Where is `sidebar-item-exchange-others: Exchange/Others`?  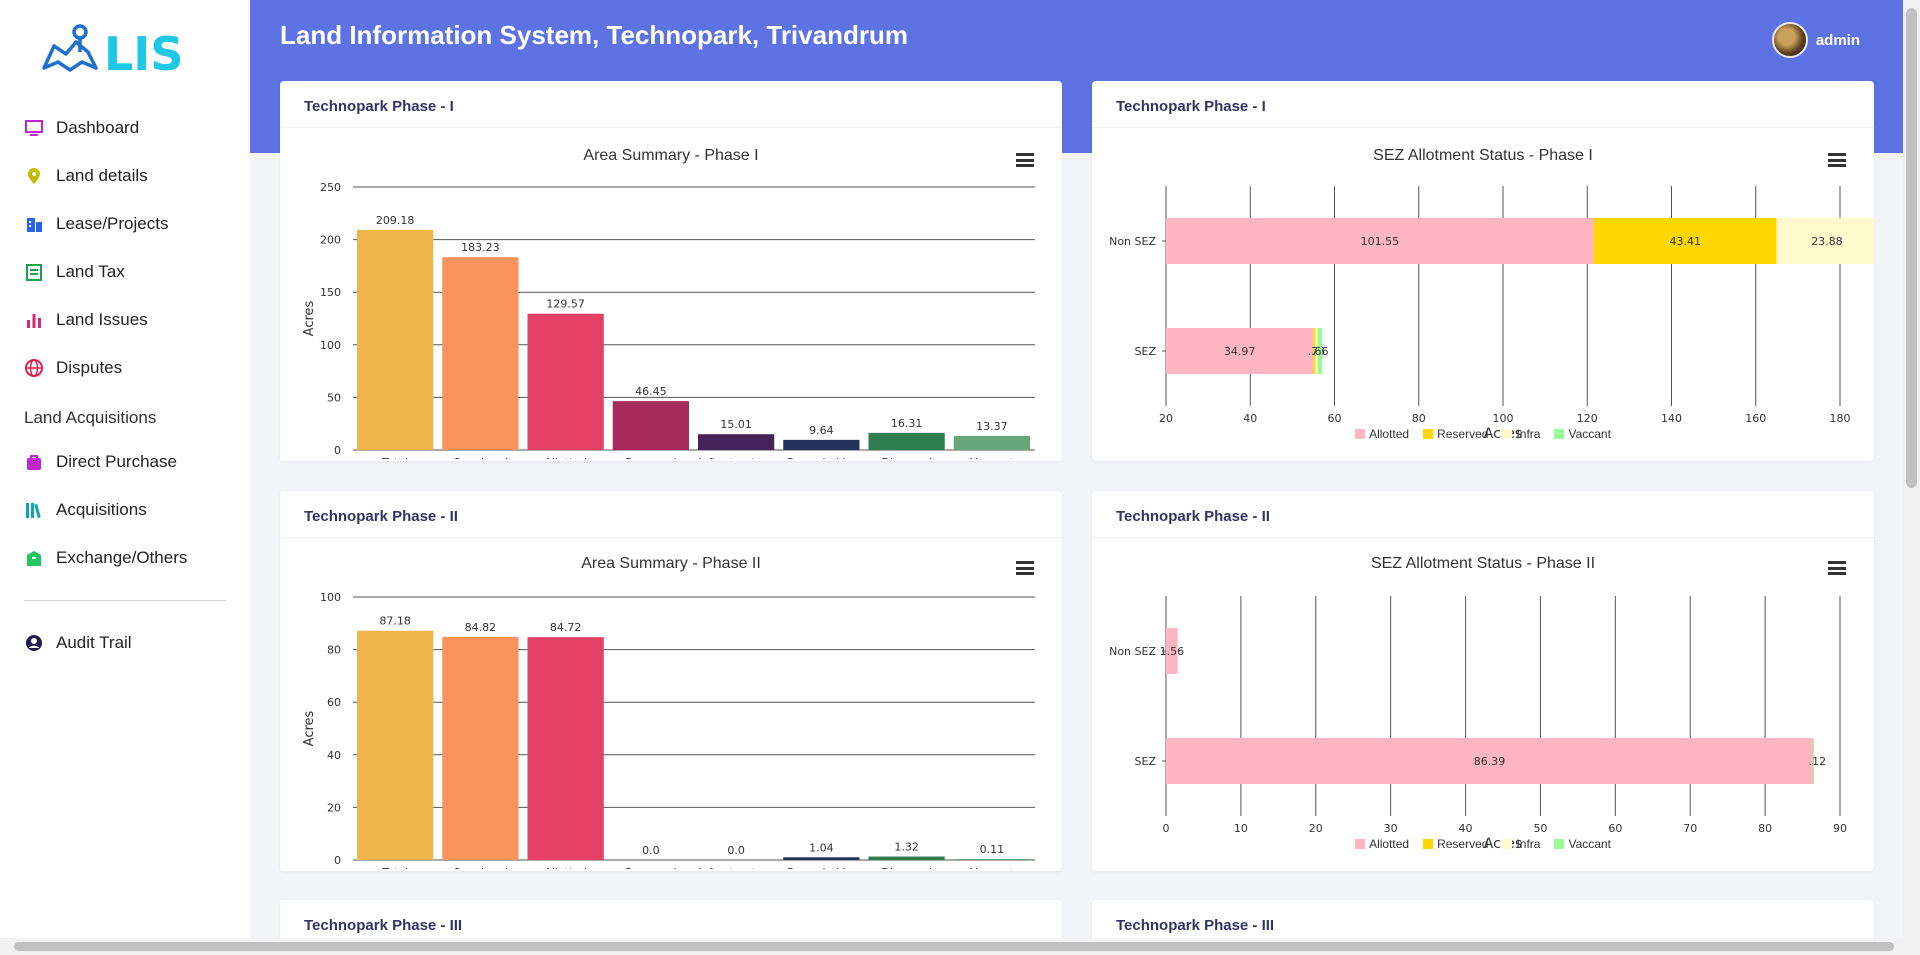 sidebar-item-exchange-others: Exchange/Others is located at coordinates (125, 558).